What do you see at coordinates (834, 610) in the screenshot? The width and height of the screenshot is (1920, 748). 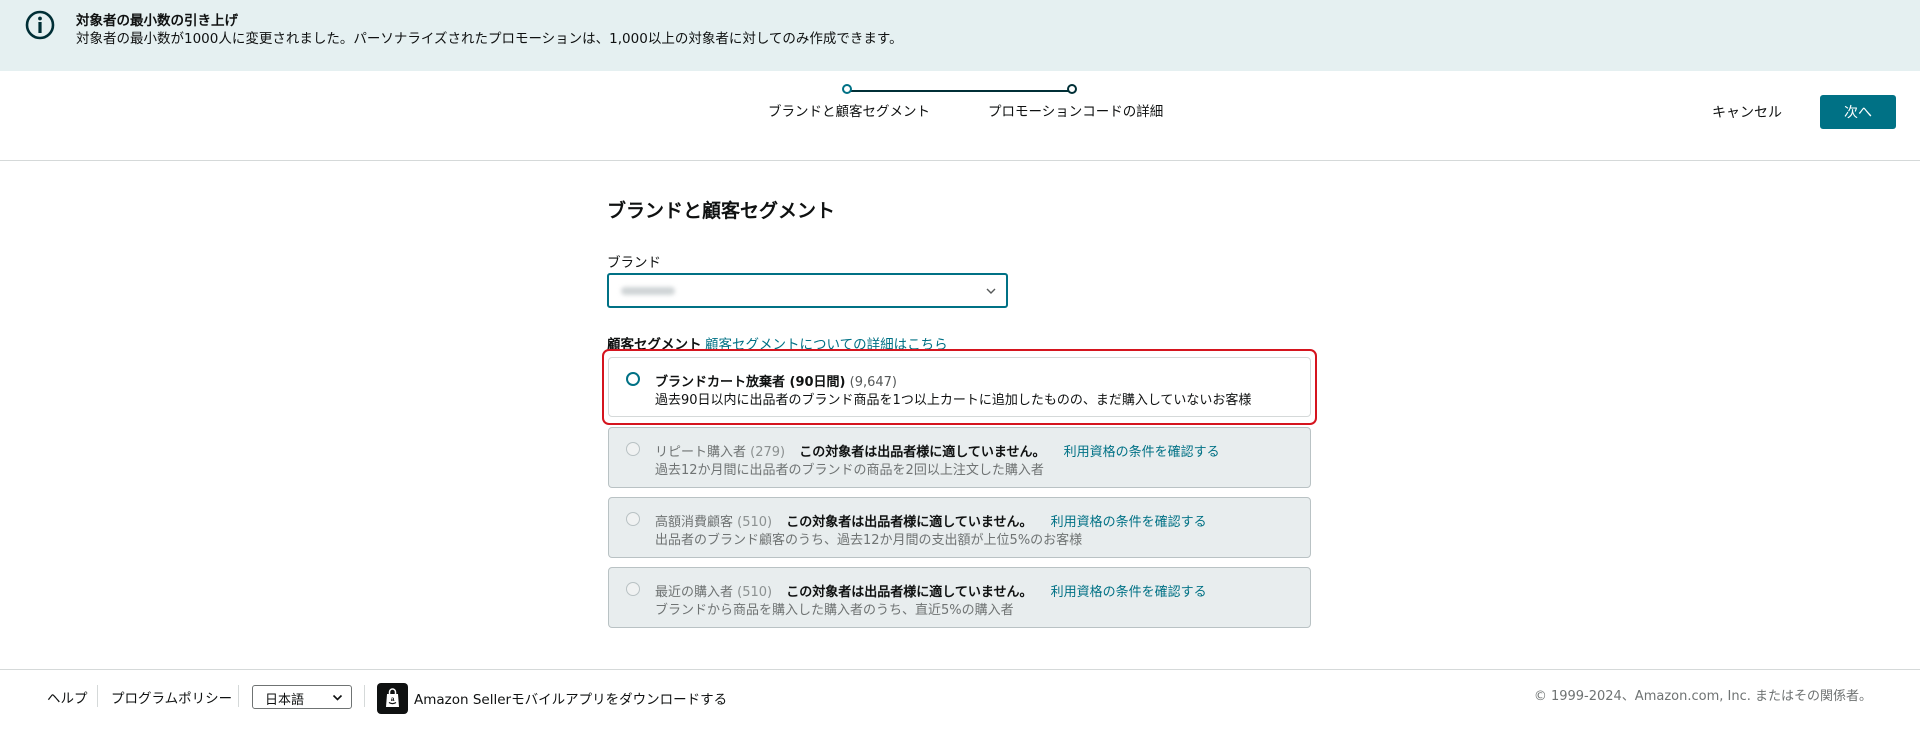 I see `option-description: ブランドから商品を購入した購入者のうち、直近5%の購入者` at bounding box center [834, 610].